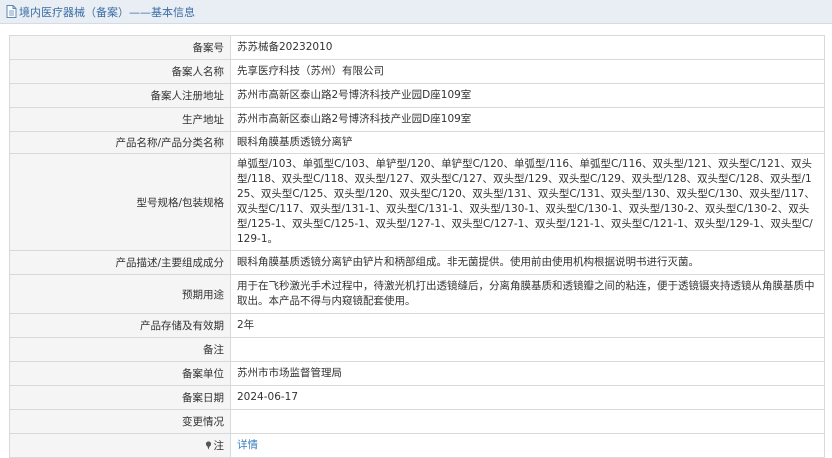 This screenshot has width=832, height=458. Describe the element at coordinates (247, 445) in the screenshot. I see `details-link: 详情` at that location.